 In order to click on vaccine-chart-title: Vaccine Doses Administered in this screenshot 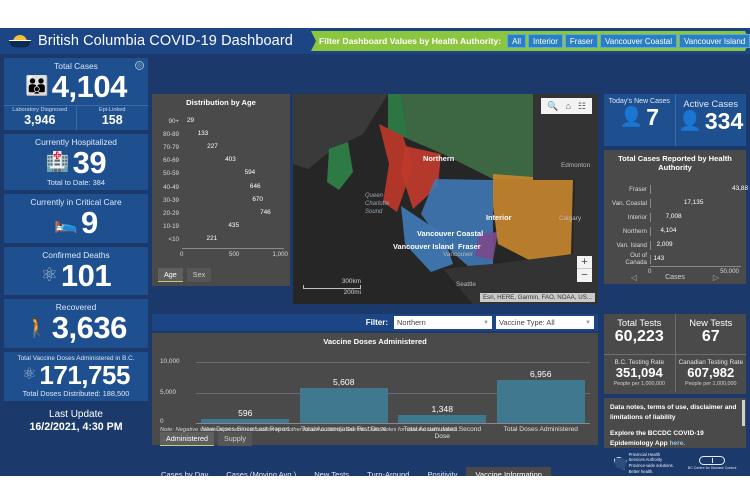, I will do `click(375, 341)`.